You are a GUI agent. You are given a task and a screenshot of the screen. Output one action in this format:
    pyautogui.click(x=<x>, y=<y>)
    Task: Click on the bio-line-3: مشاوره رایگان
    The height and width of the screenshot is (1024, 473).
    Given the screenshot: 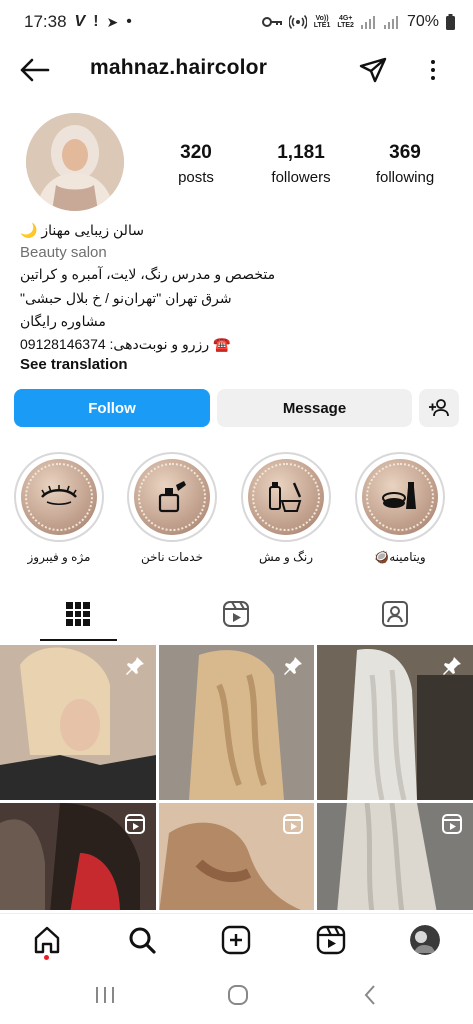 What is the action you would take?
    pyautogui.click(x=63, y=321)
    